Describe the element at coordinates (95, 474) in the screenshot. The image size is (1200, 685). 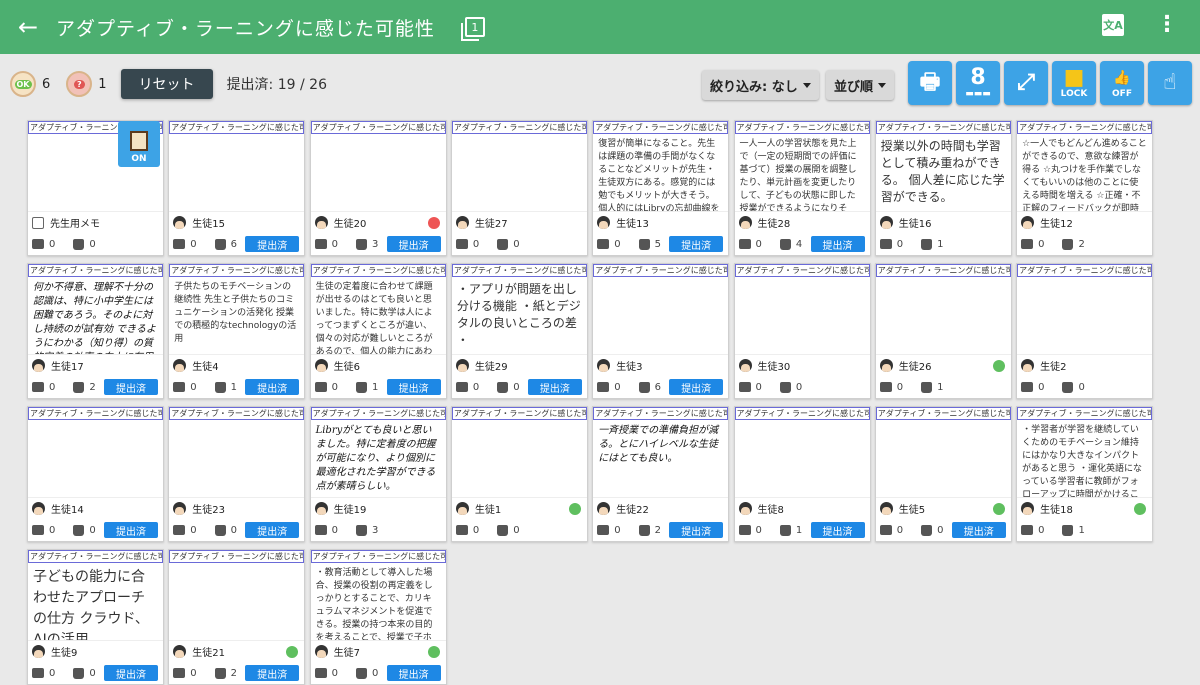
I see `student-card: アダプティブ・ラーニングに感じた可能性生徒14 0 0 提出済` at that location.